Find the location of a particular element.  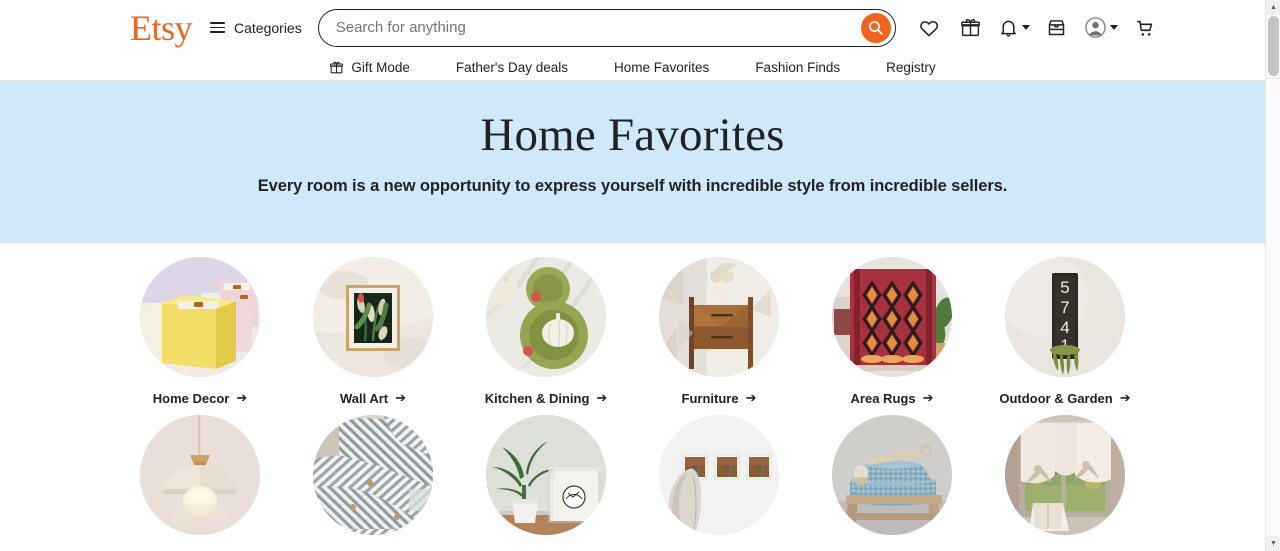

category-card-bathroom: Bathroom ➔ is located at coordinates (892, 483).